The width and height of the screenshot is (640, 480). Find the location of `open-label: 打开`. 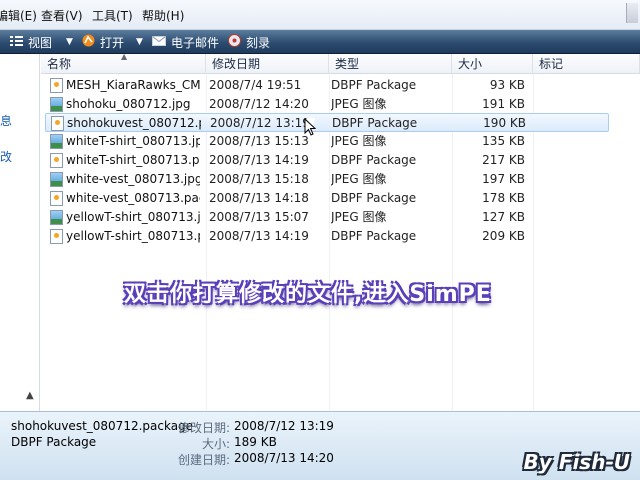

open-label: 打开 is located at coordinates (112, 42).